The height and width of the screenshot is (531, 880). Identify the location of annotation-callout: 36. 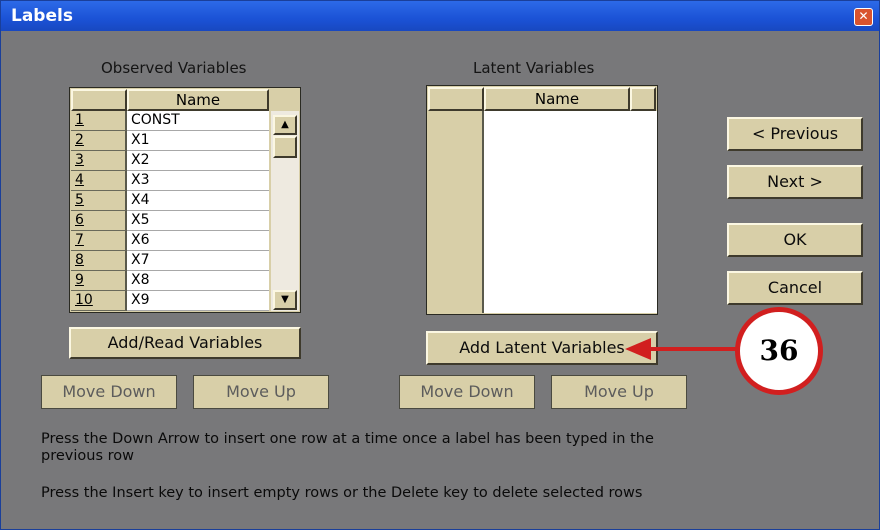
(779, 351).